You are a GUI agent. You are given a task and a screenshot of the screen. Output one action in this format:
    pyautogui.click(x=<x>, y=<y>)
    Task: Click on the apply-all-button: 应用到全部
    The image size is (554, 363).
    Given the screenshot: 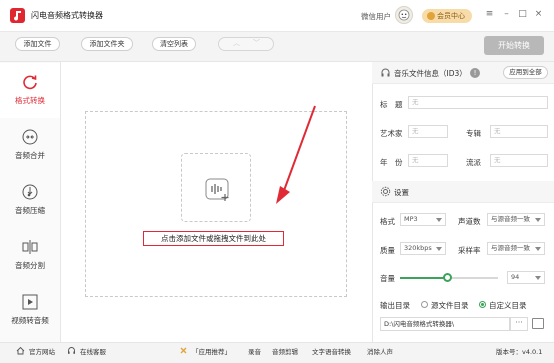 What is the action you would take?
    pyautogui.click(x=525, y=72)
    